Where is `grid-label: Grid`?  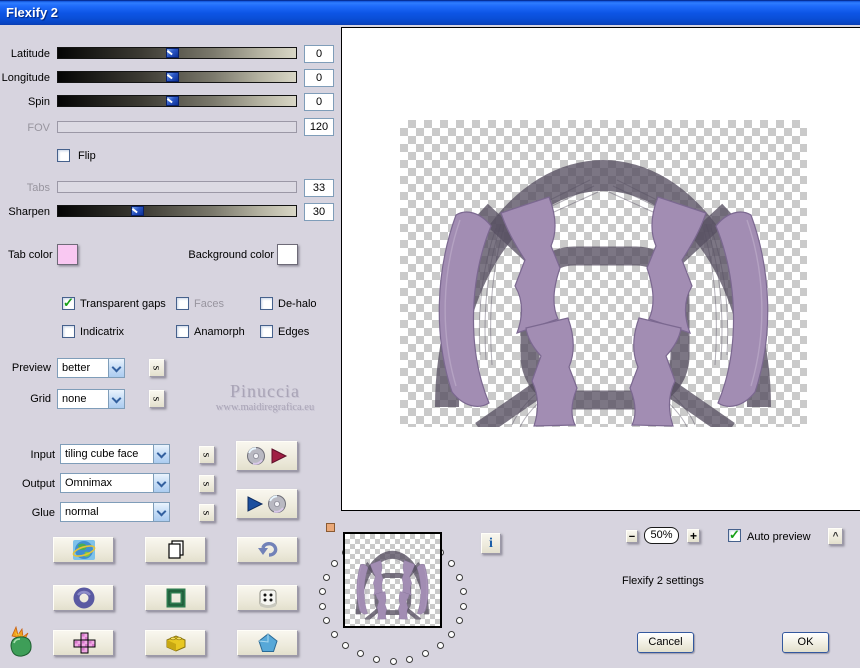
grid-label: Grid is located at coordinates (40, 399).